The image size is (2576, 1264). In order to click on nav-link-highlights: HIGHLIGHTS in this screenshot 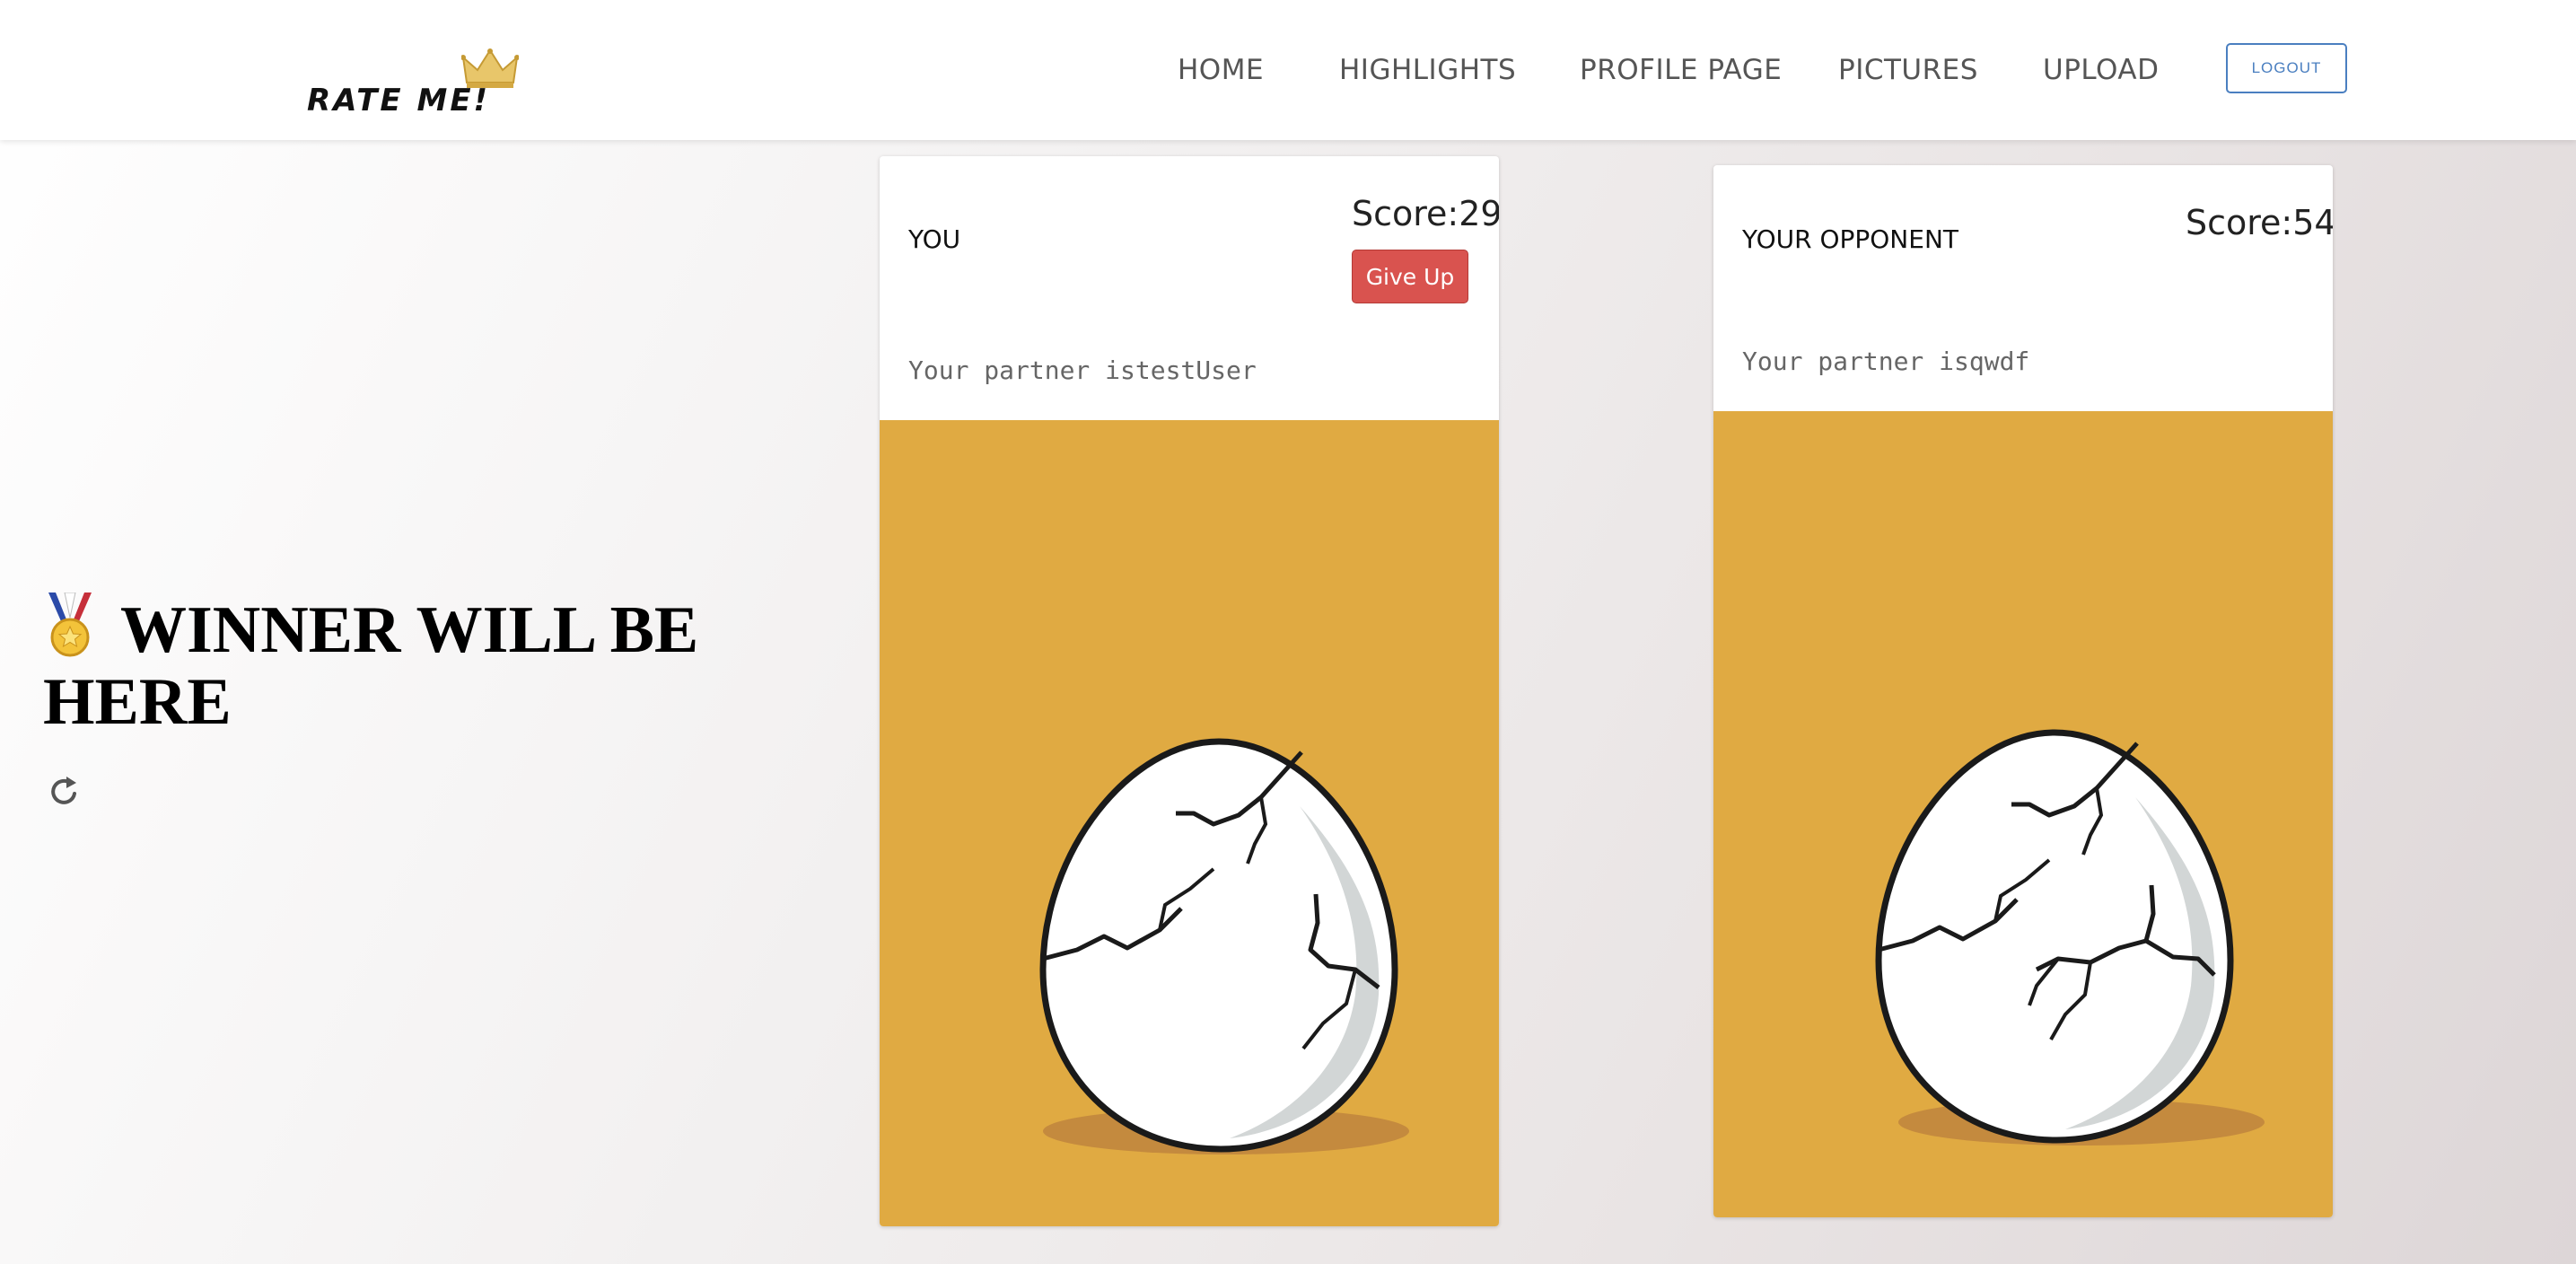, I will do `click(1427, 70)`.